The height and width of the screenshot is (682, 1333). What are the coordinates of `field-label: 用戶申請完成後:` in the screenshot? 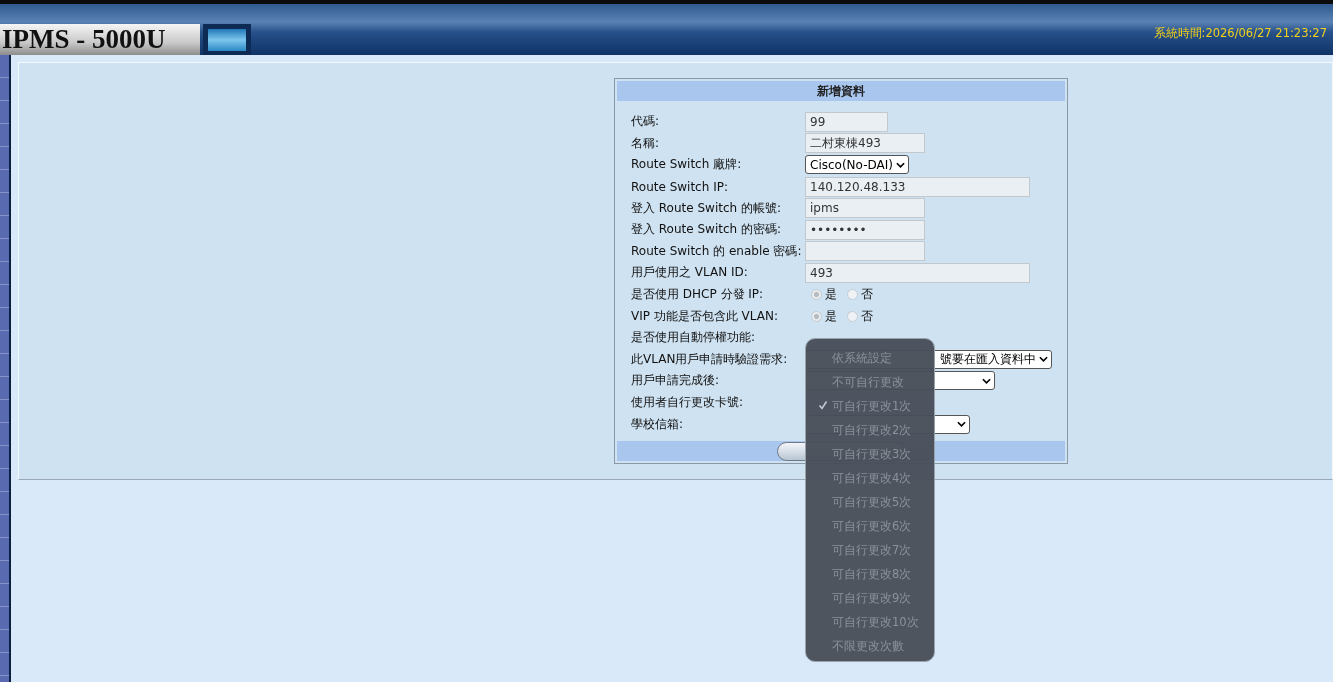 It's located at (676, 381).